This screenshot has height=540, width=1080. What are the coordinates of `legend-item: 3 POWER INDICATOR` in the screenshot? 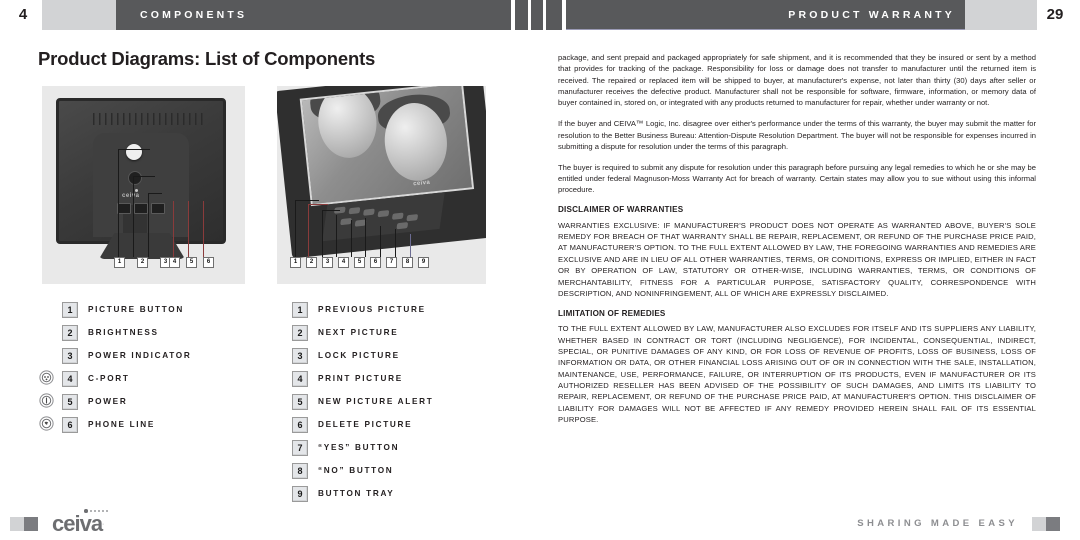 It's located at (126, 355).